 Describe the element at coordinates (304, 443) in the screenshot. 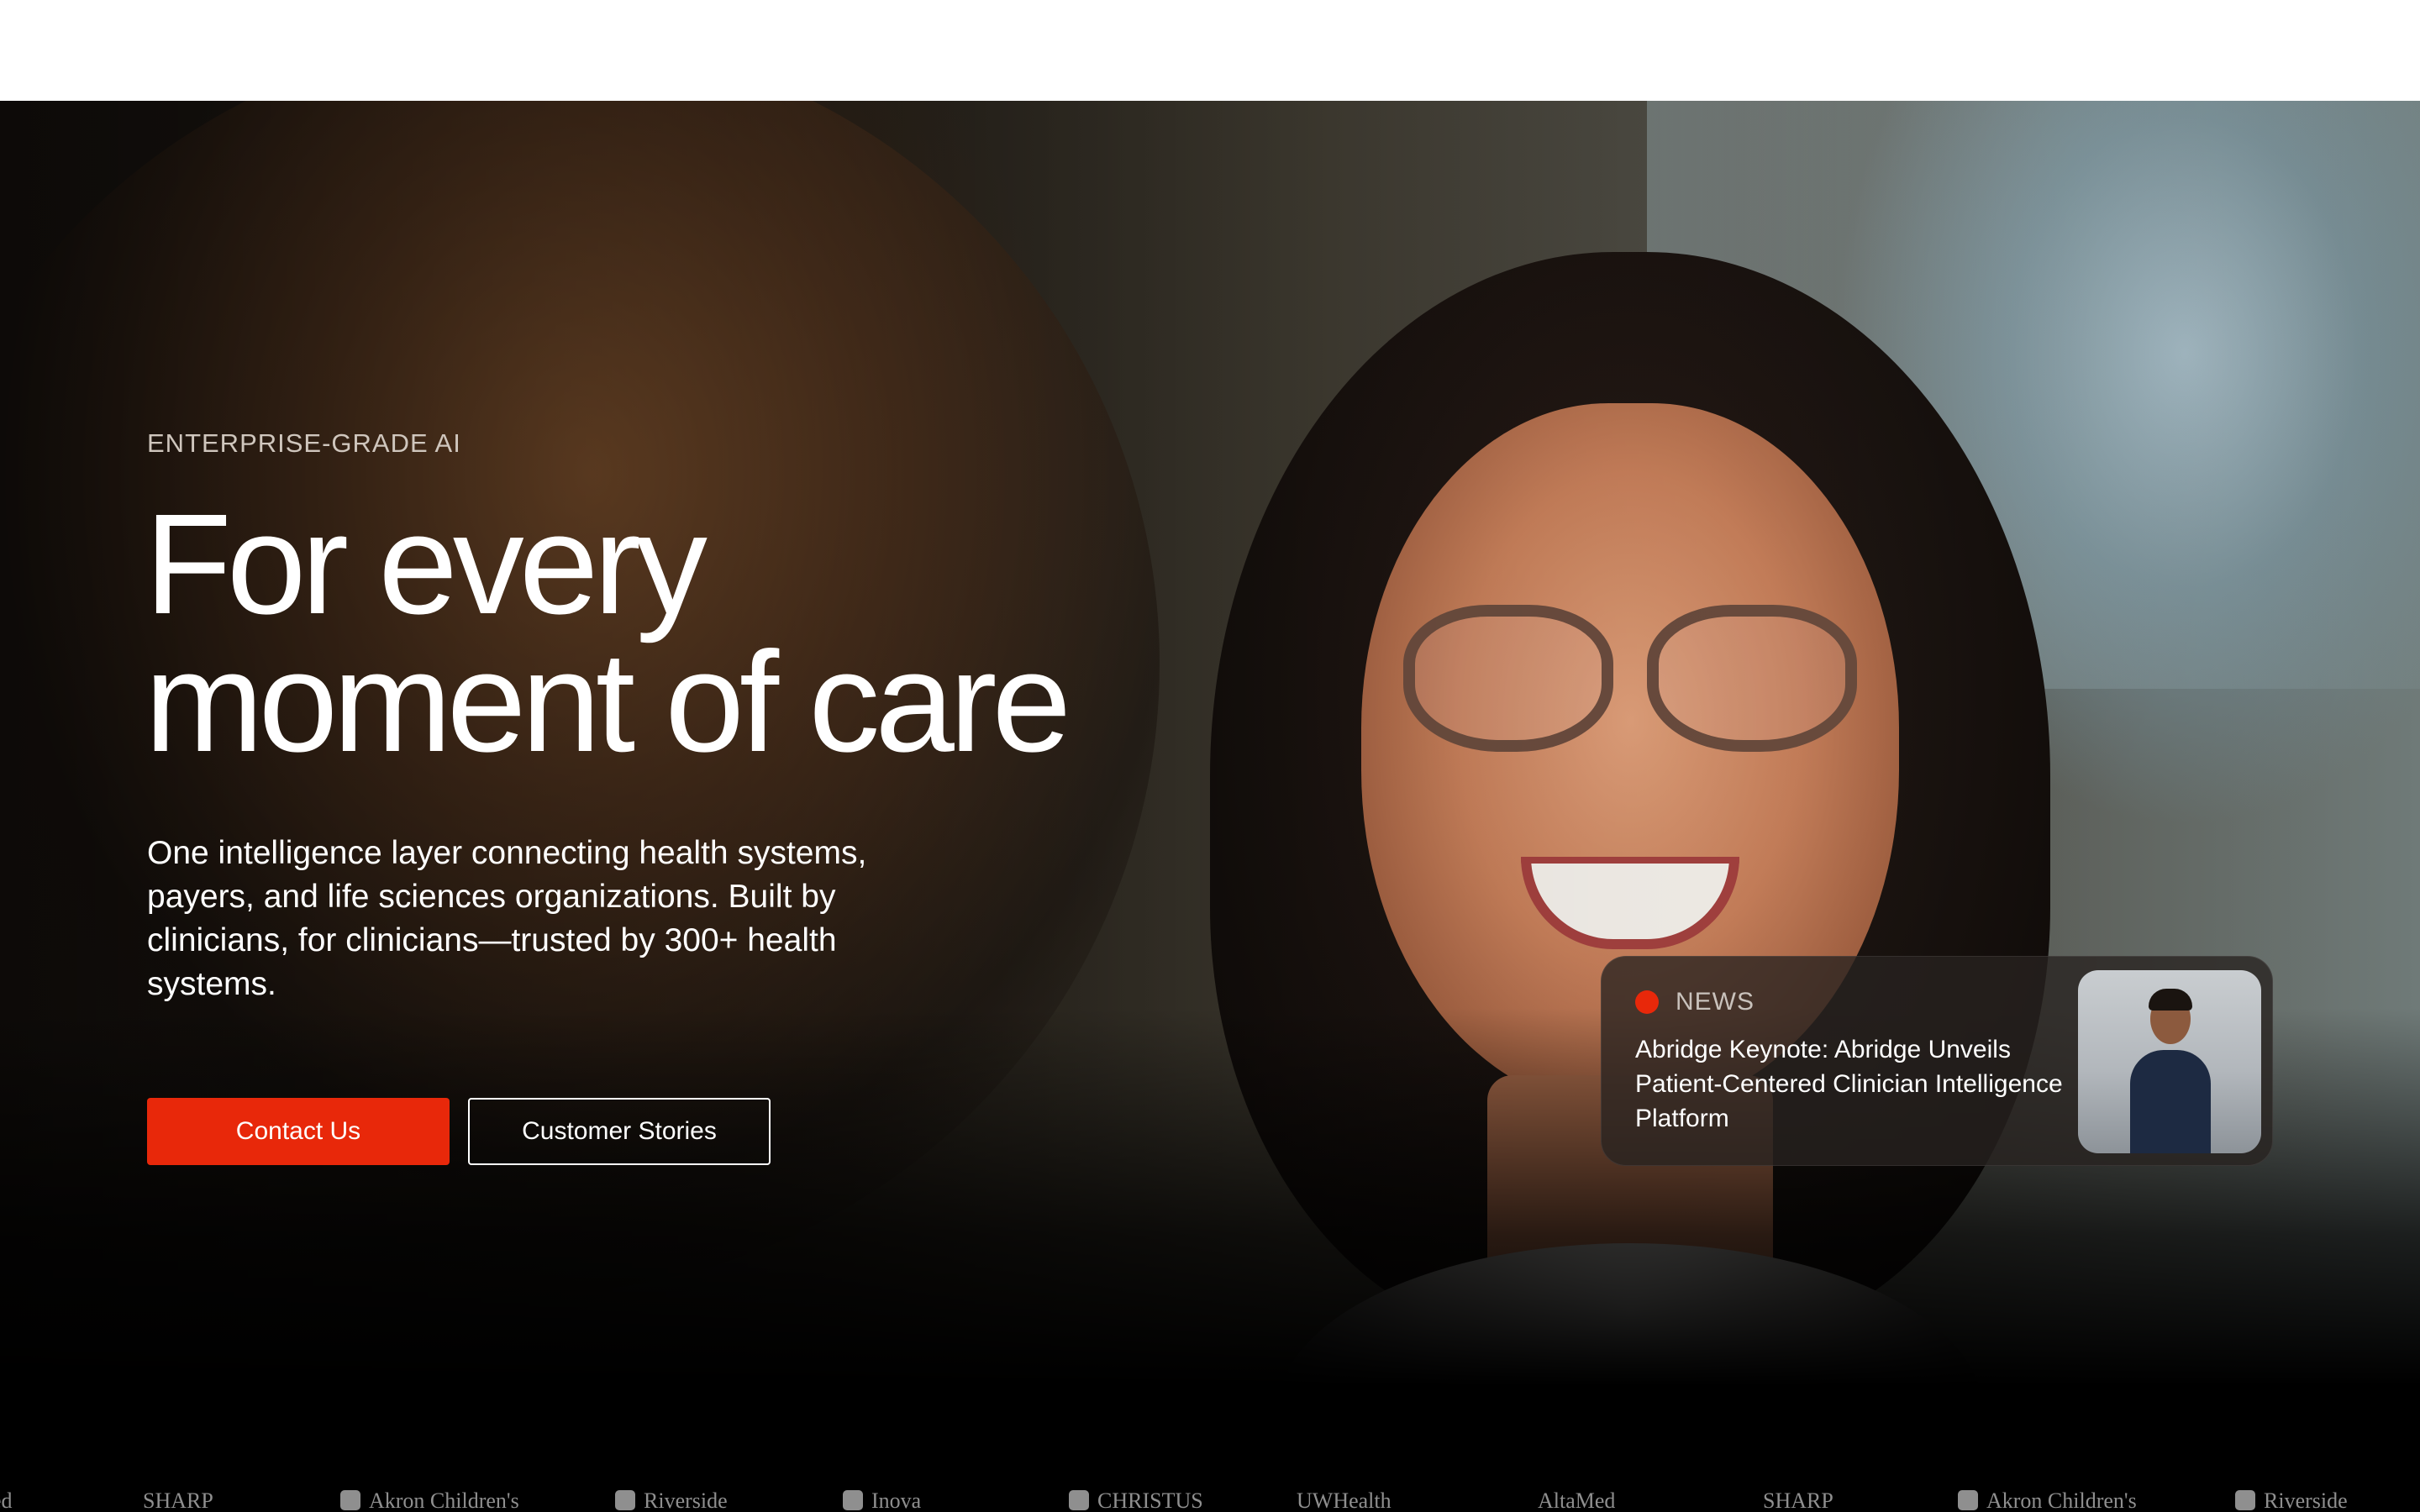

I see `hero-eyebrow: ENTERPRISE-GRADE AI` at that location.